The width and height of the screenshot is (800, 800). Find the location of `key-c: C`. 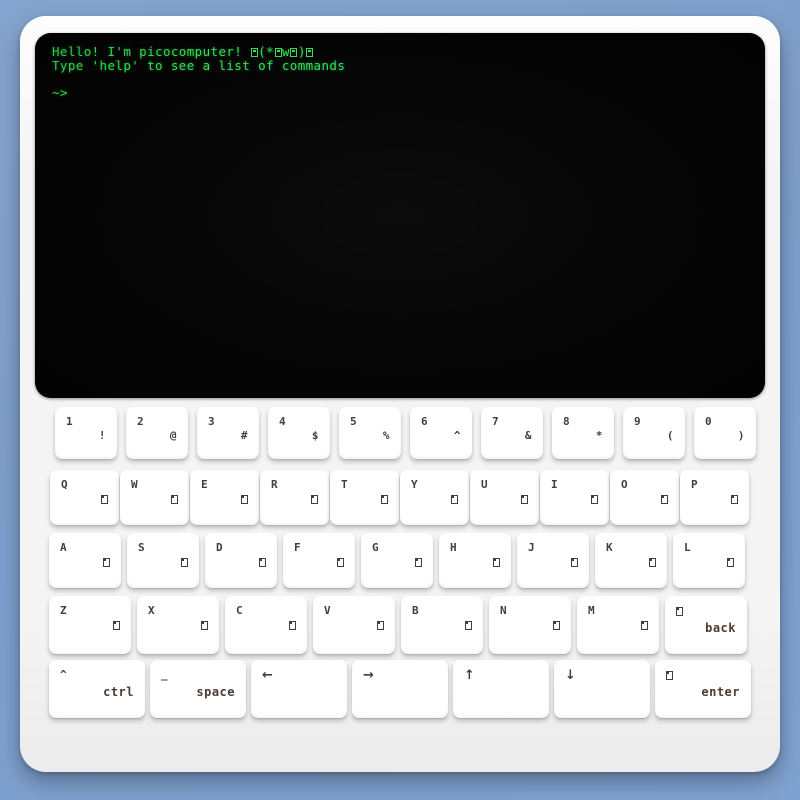

key-c: C is located at coordinates (266, 625).